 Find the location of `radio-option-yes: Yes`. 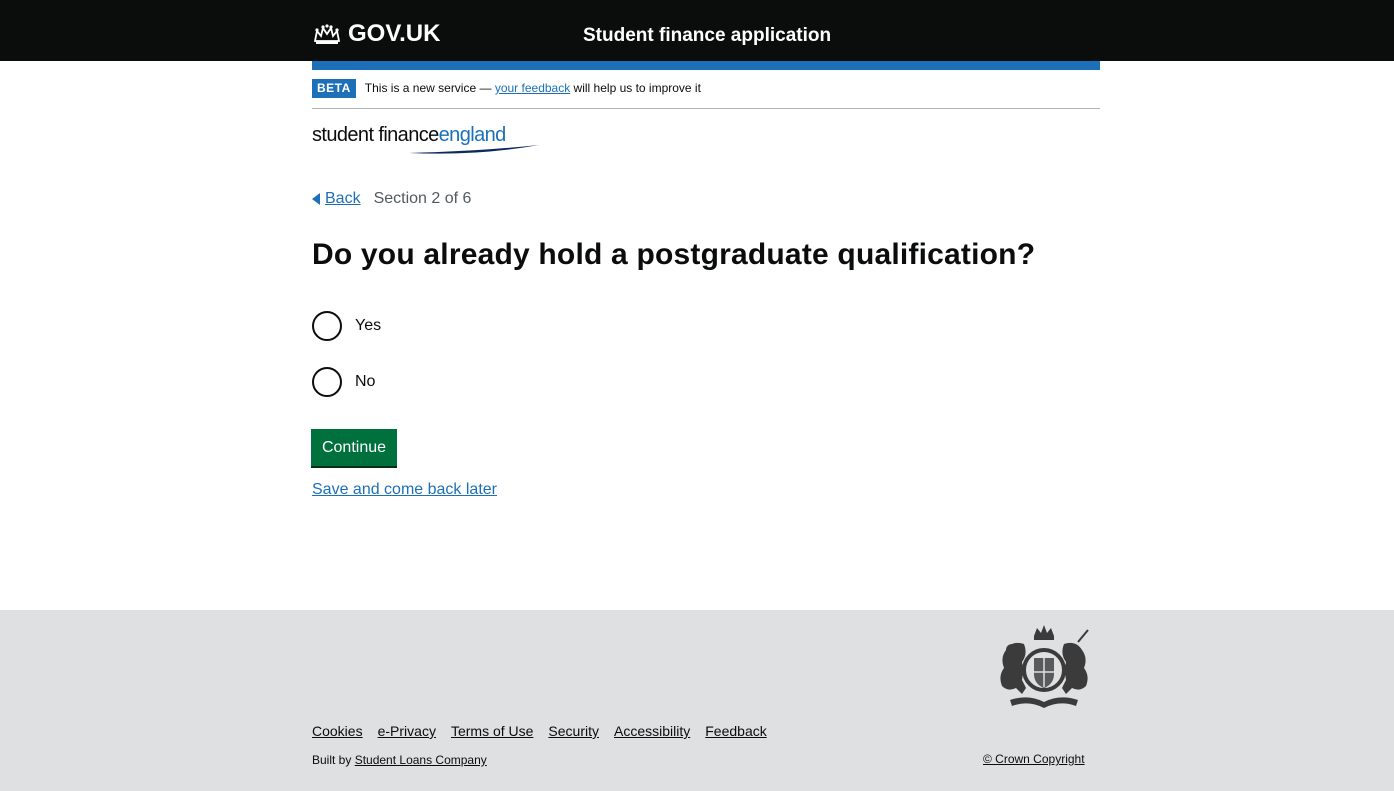

radio-option-yes: Yes is located at coordinates (346, 326).